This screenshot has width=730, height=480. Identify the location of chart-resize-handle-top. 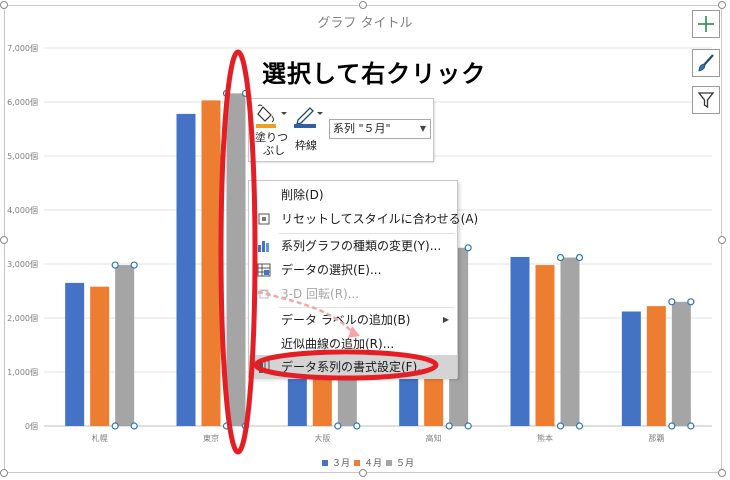
(363, 5).